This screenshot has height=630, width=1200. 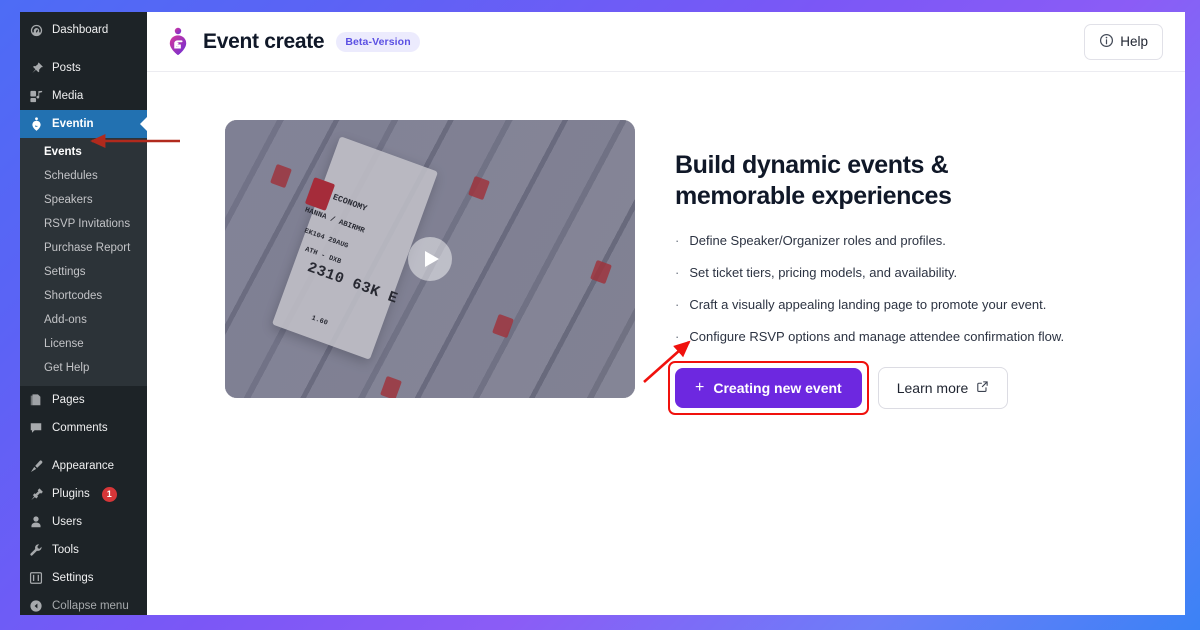 I want to click on play-icon, so click(x=430, y=259).